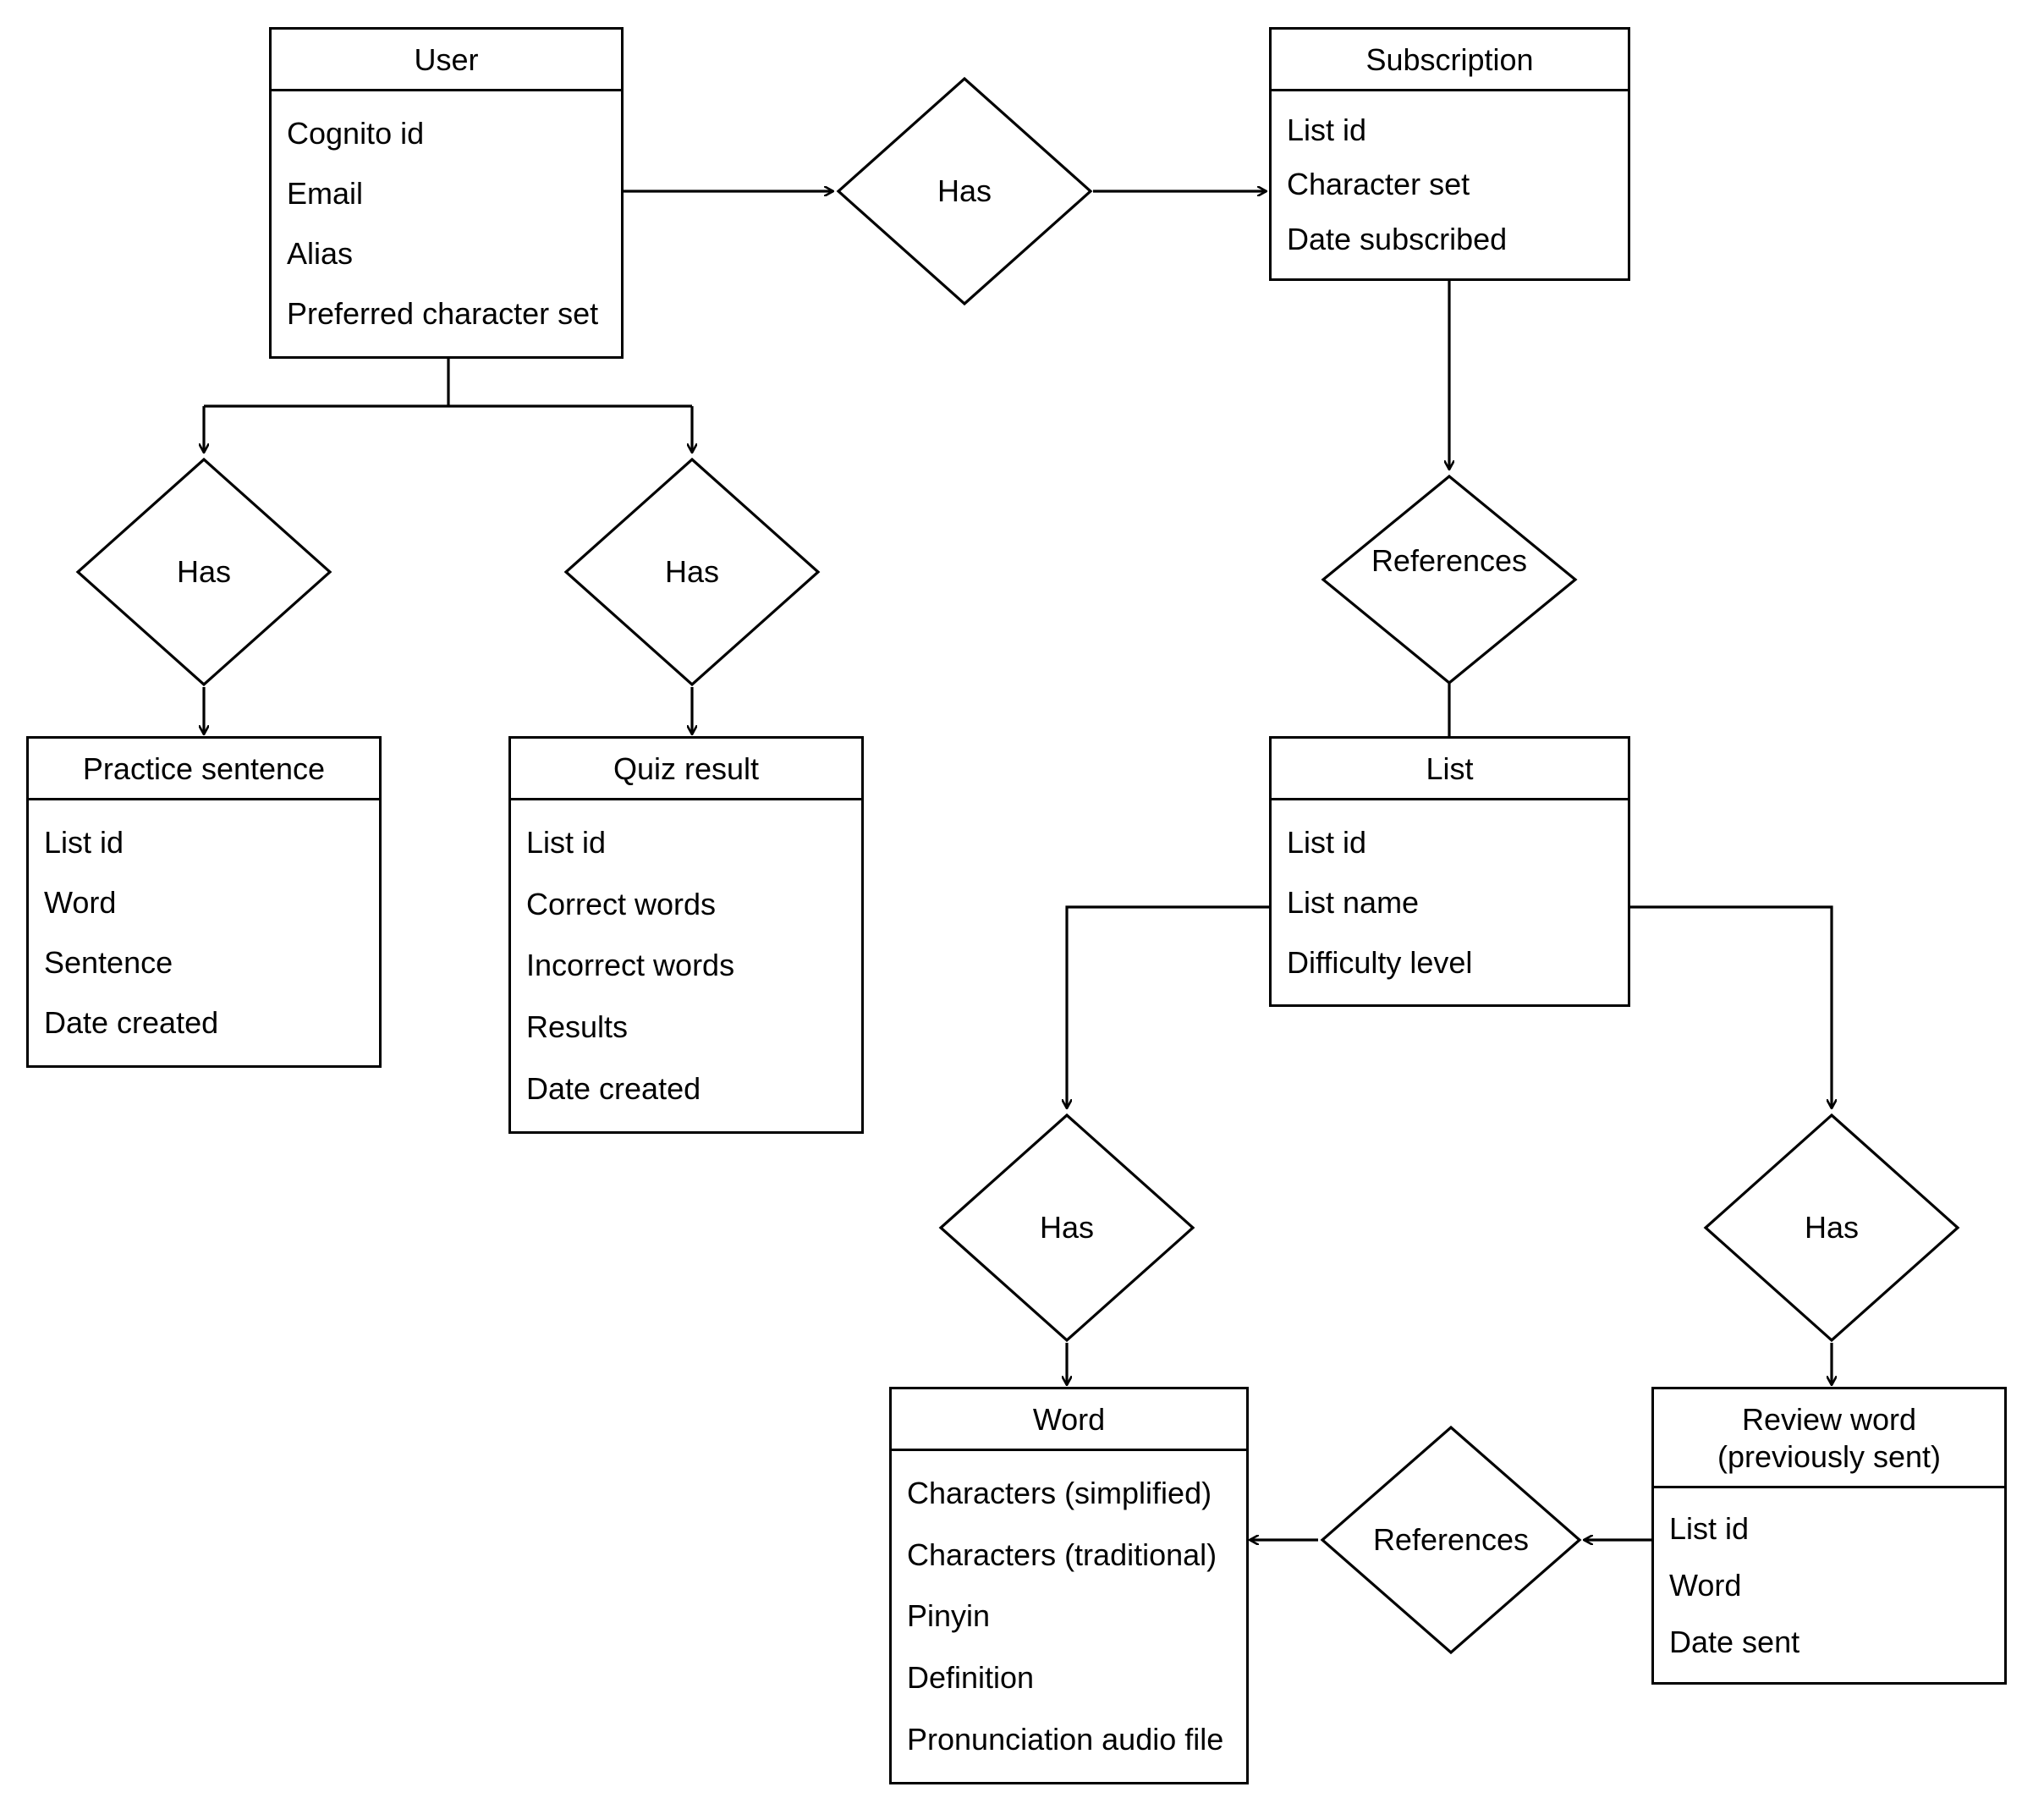  Describe the element at coordinates (447, 60) in the screenshot. I see `entity-user-title: User` at that location.